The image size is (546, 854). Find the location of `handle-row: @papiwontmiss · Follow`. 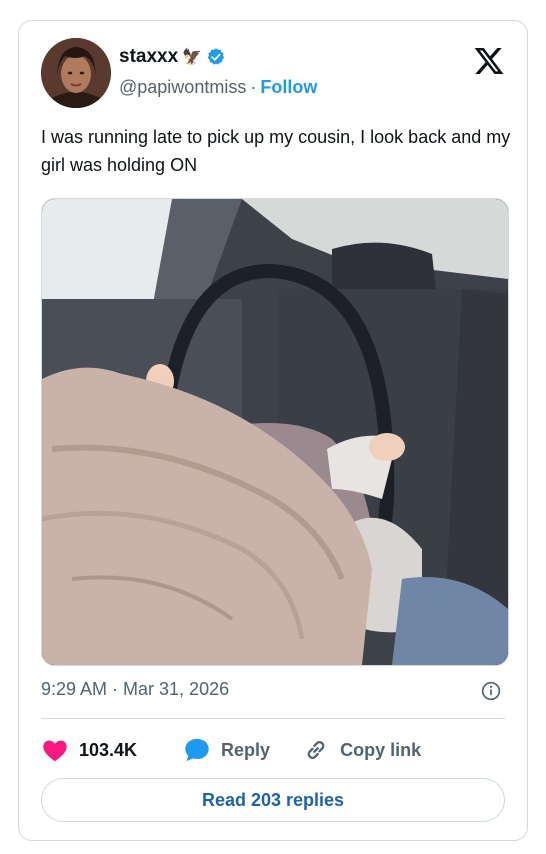

handle-row: @papiwontmiss · Follow is located at coordinates (218, 87).